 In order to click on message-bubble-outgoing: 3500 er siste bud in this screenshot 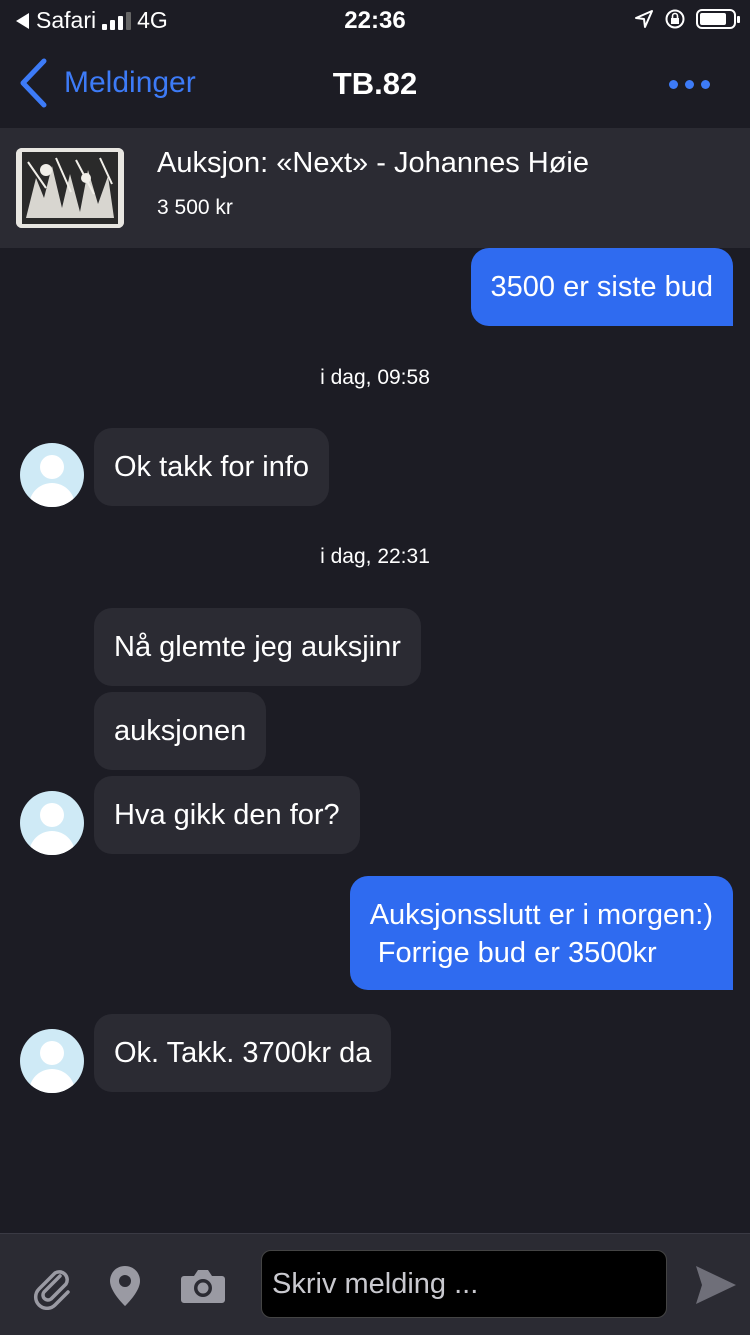, I will do `click(601, 287)`.